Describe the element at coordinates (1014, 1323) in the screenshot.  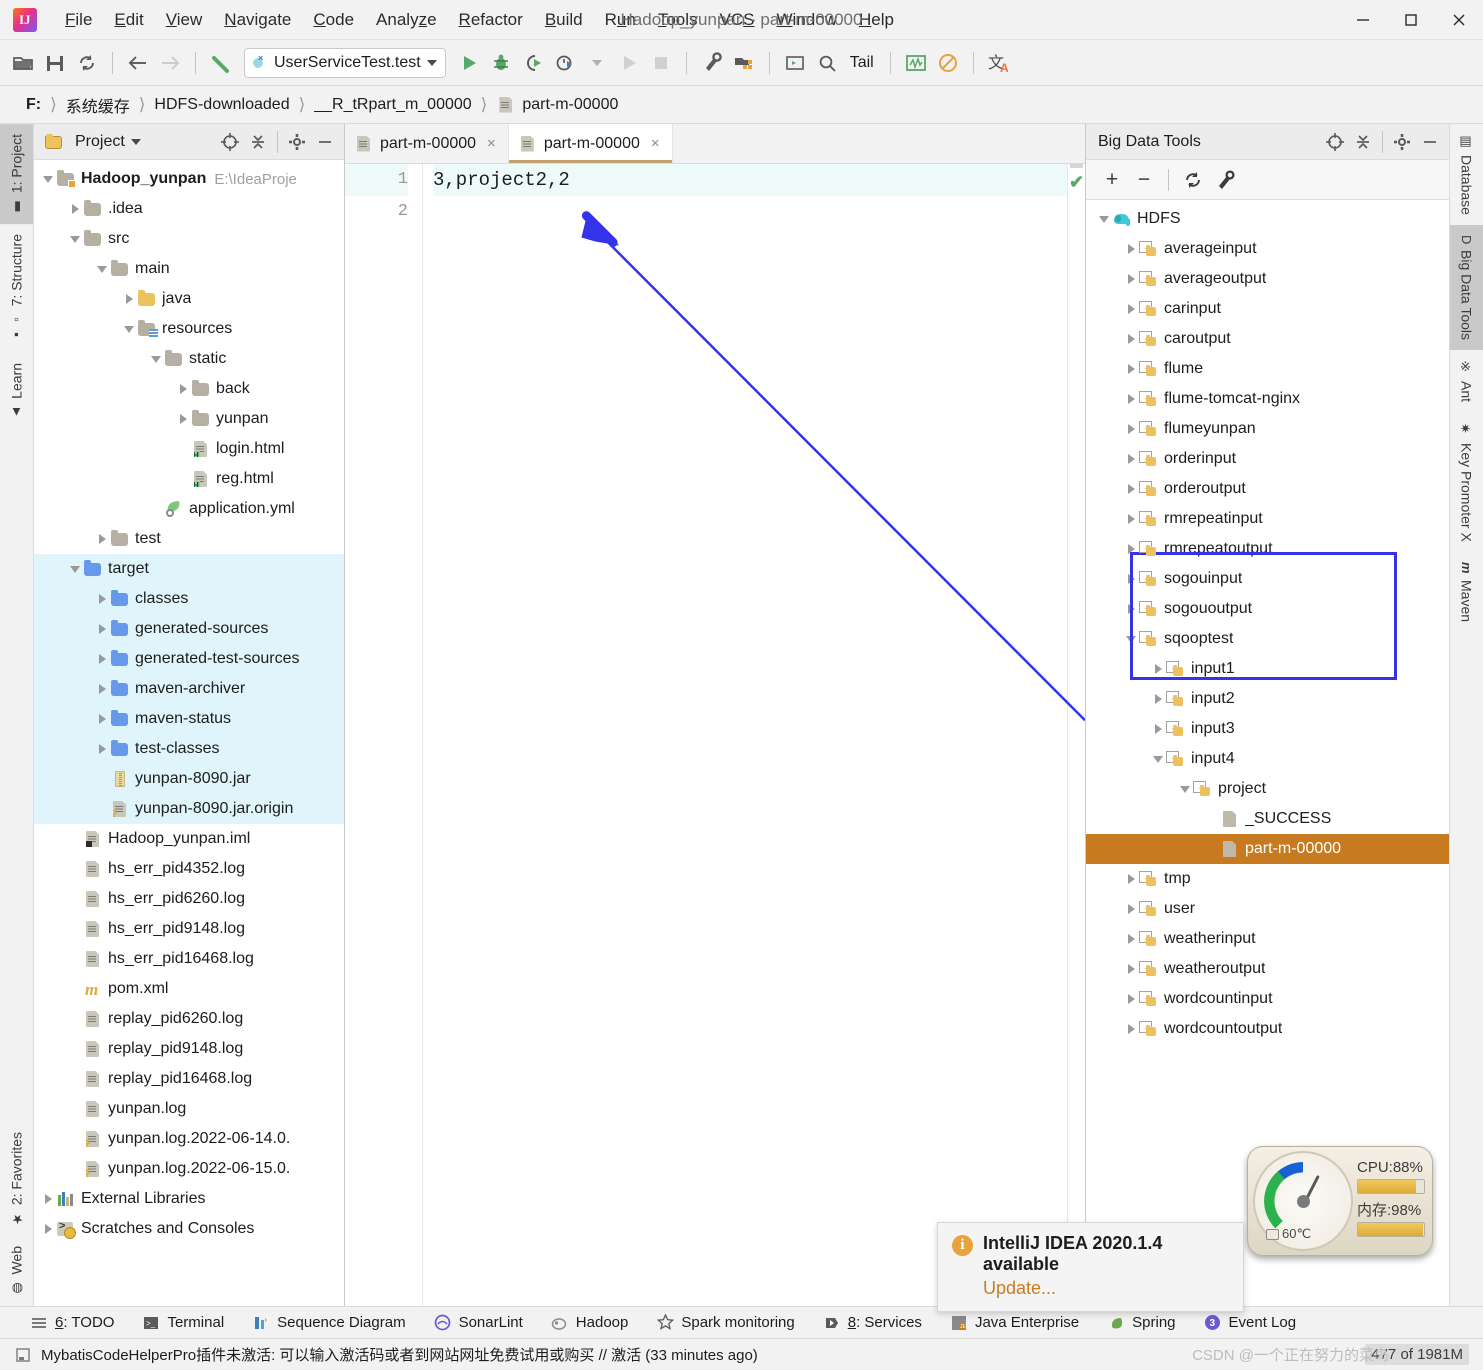
I see `toolwindow-button-java-enterprise: JE Java Enterprise` at that location.